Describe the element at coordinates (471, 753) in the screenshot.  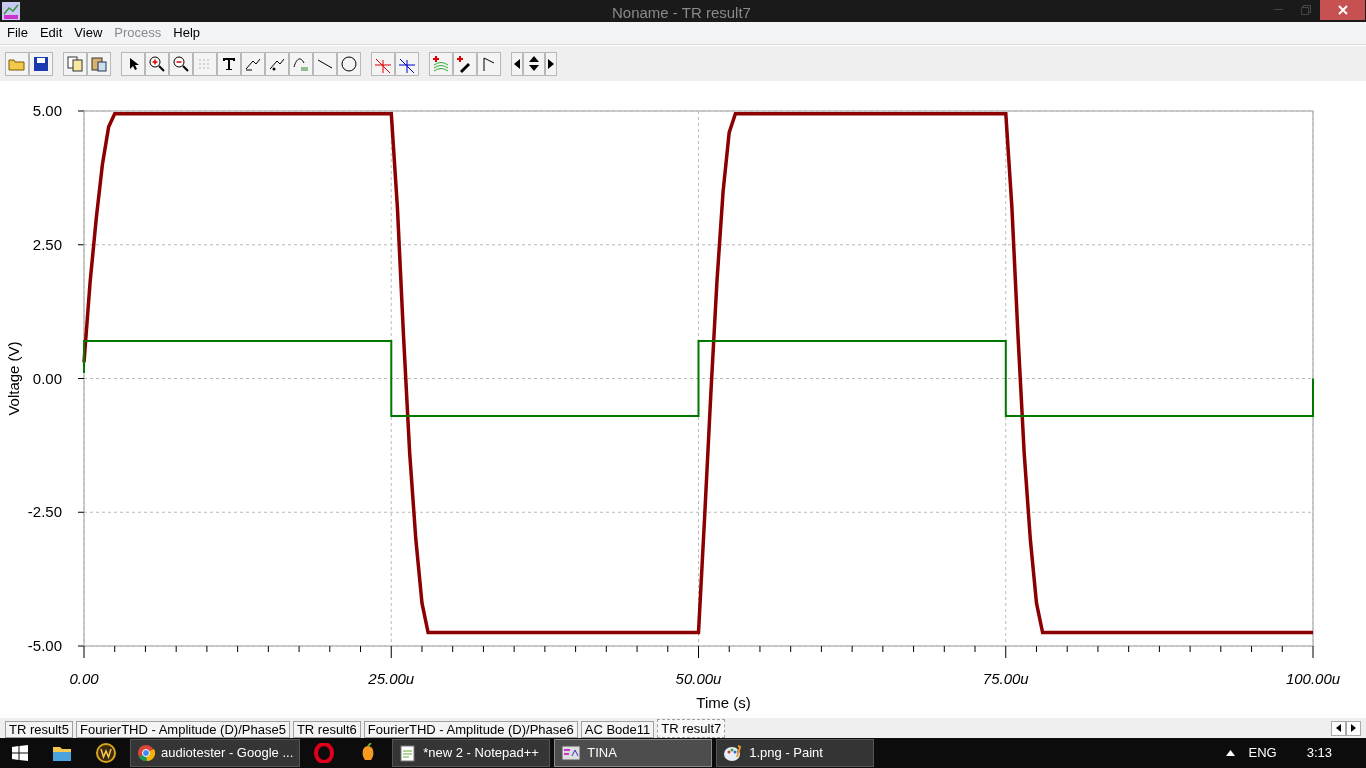
I see `taskbar-button: *new 2 - Notepad++` at that location.